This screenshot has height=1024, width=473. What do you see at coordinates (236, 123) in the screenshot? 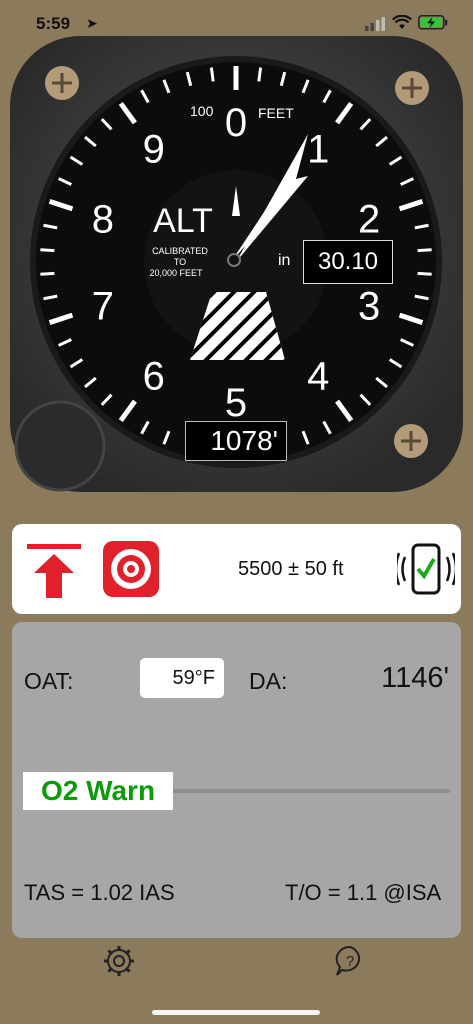
I see `dial-number: 0` at bounding box center [236, 123].